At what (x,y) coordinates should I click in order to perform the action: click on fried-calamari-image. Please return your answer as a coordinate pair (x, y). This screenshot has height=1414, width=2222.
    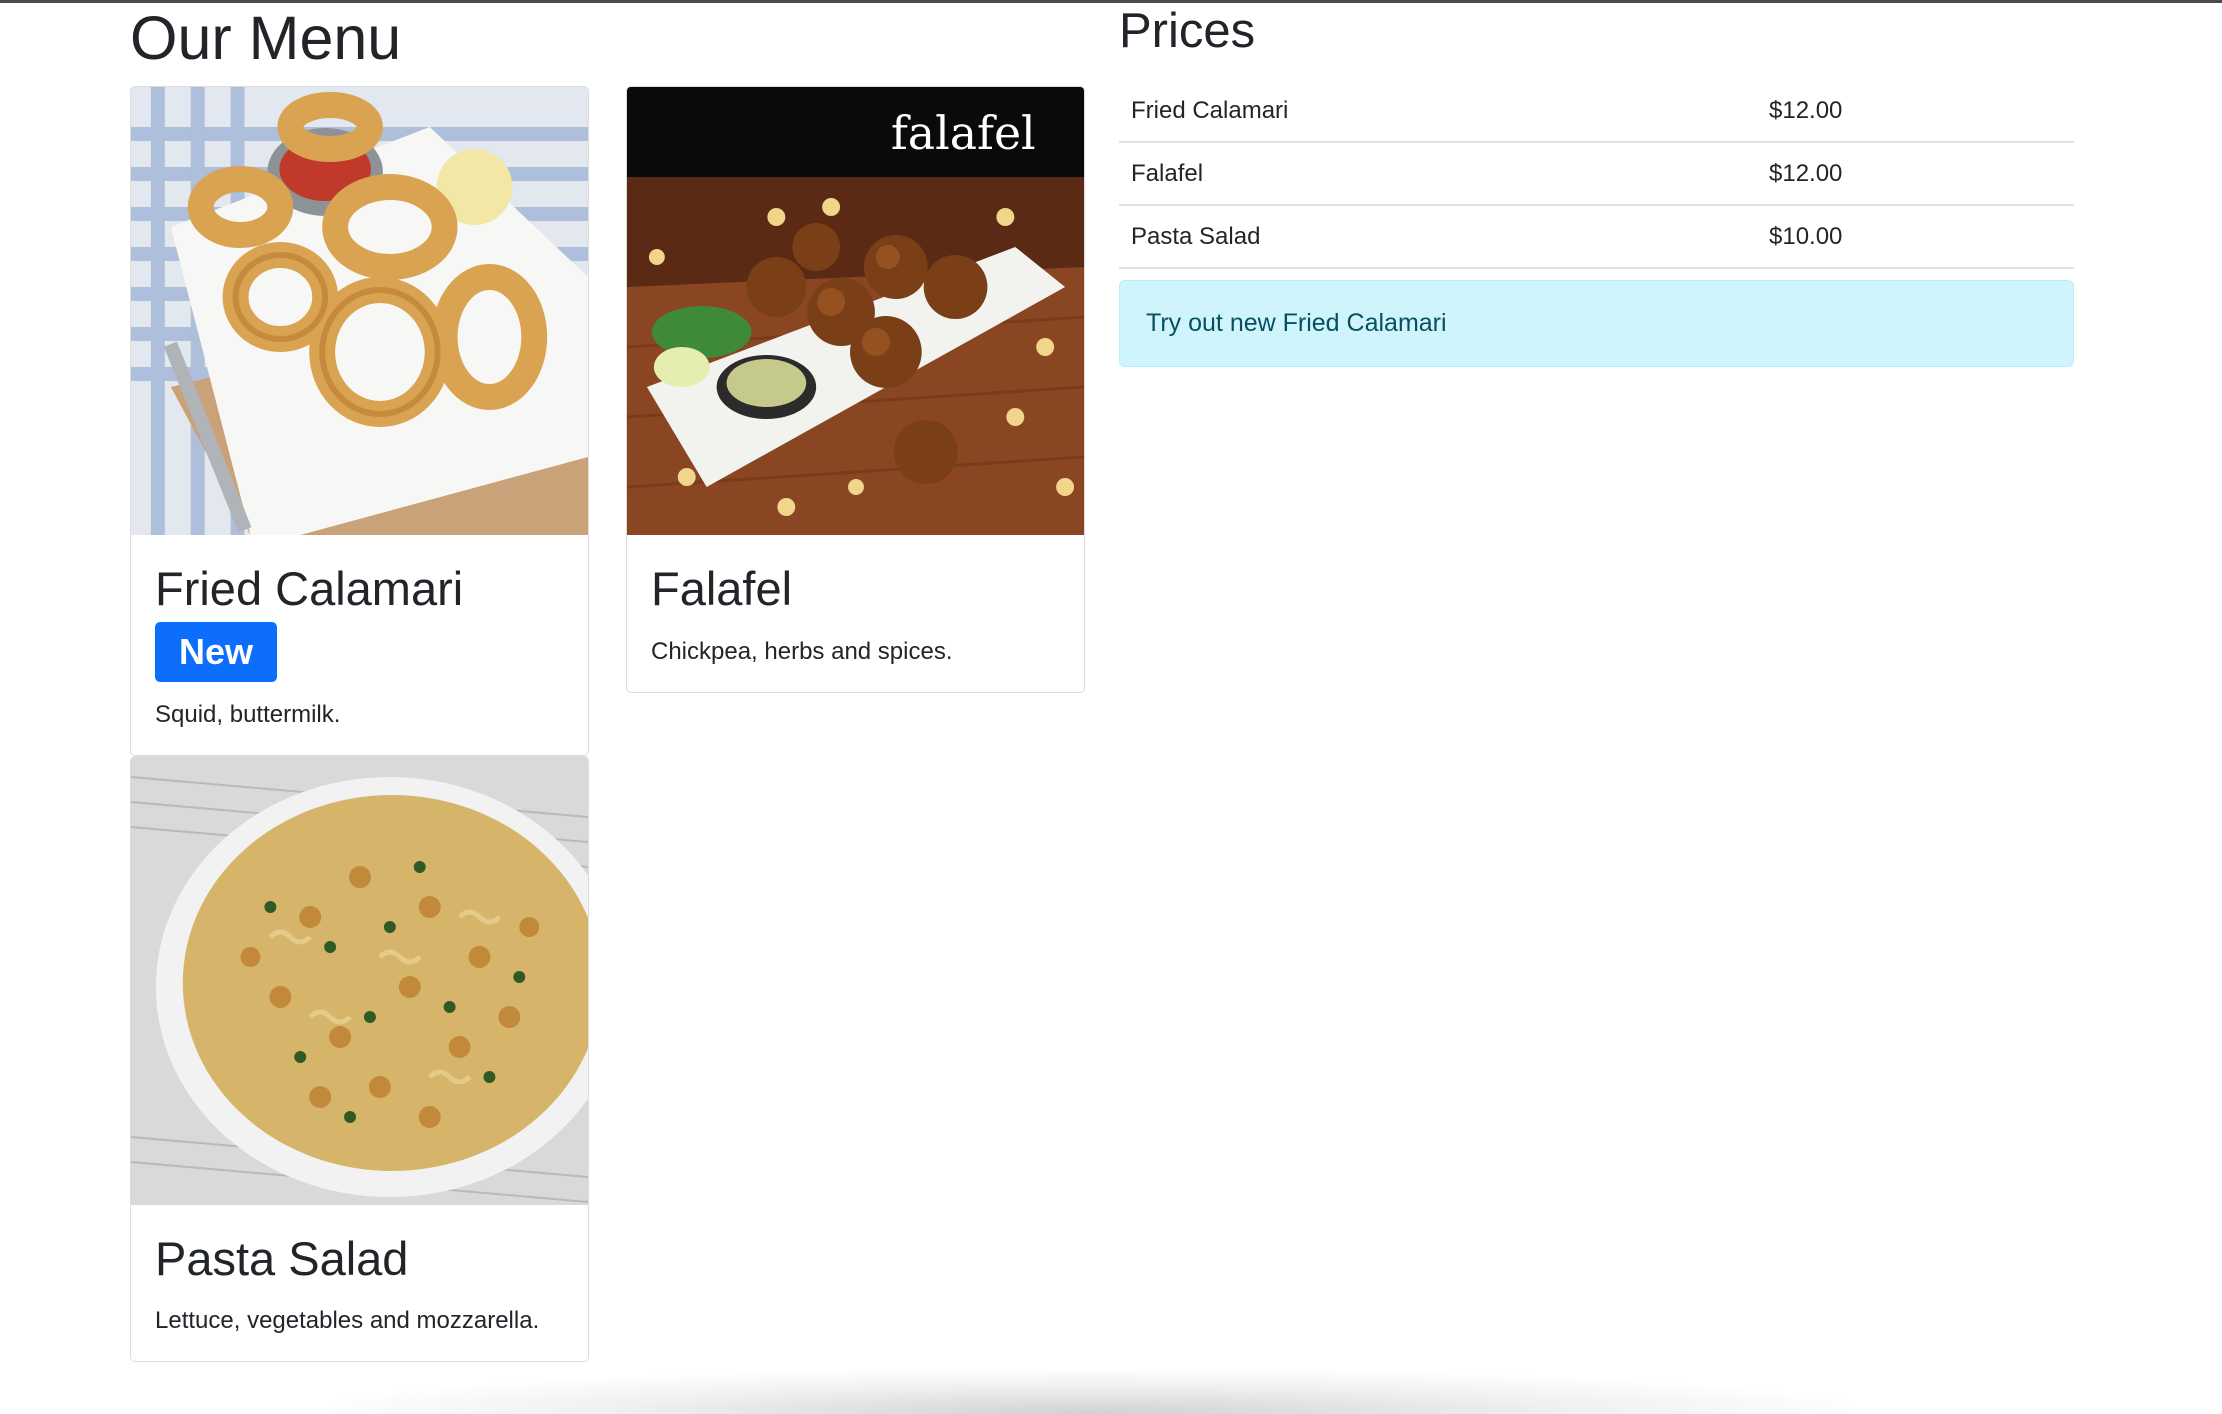
    Looking at the image, I should click on (359, 311).